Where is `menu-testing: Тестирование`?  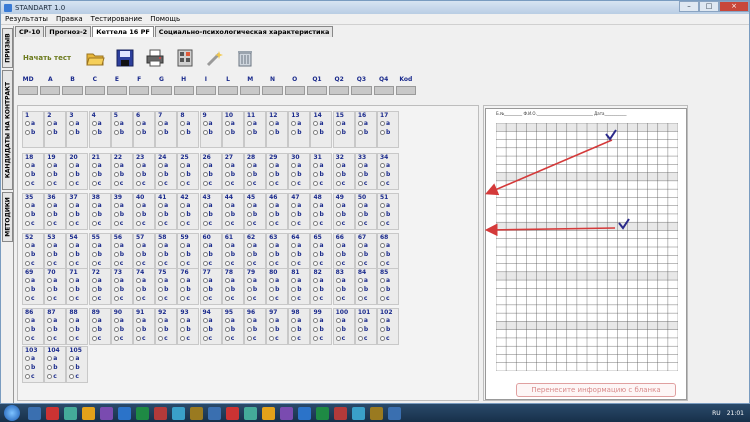
menu-testing: Тестирование is located at coordinates (117, 19).